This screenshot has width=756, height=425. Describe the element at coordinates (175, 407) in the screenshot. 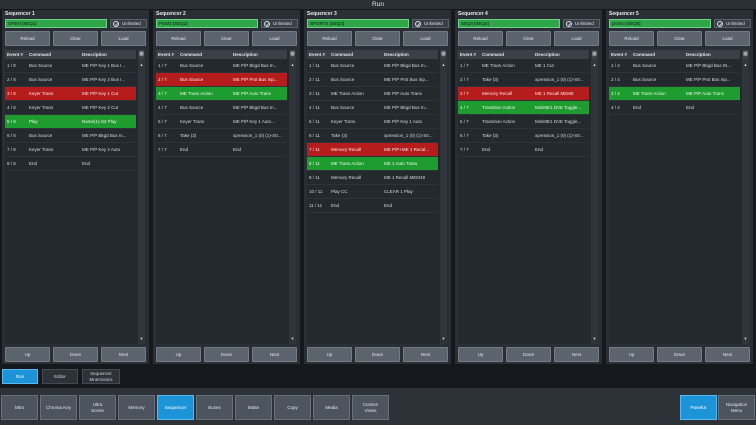

I see `nav-sequencer: Sequencer` at that location.